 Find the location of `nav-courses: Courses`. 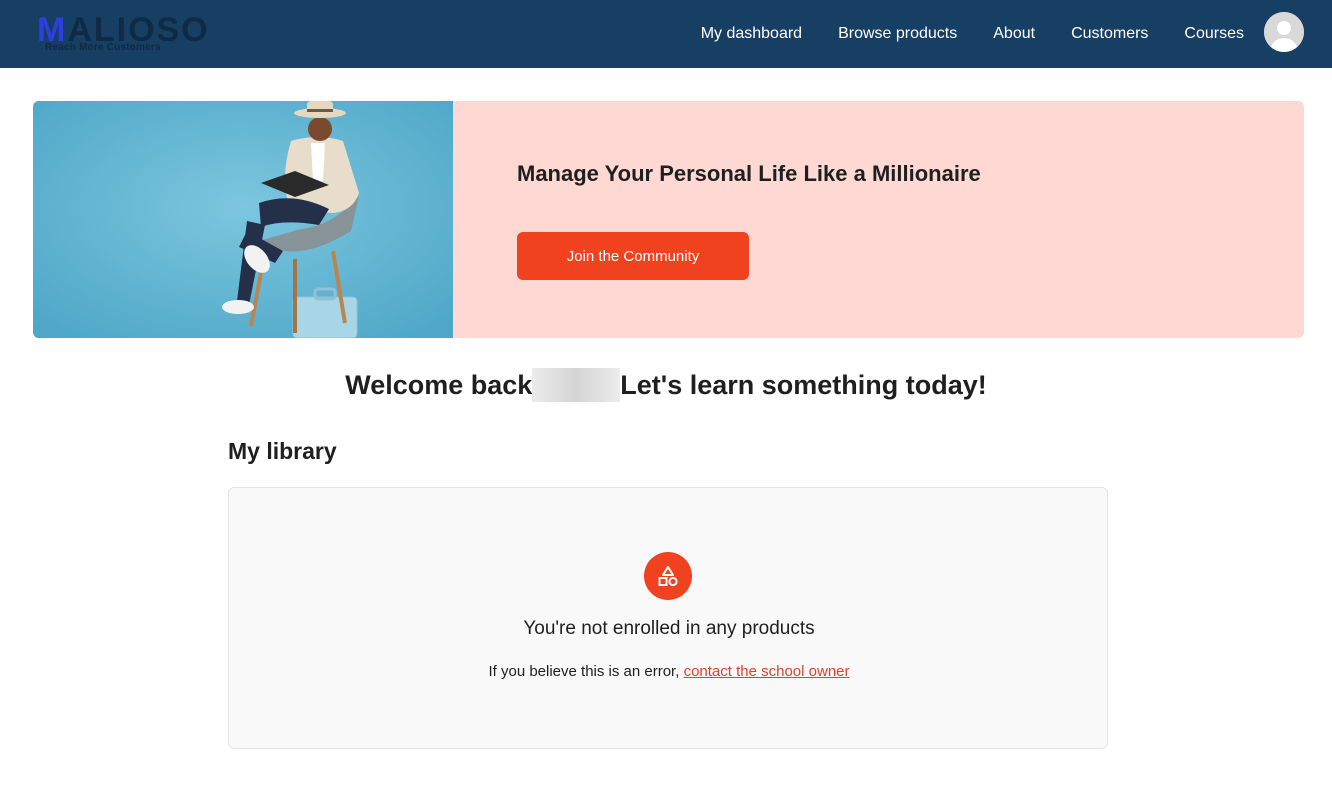

nav-courses: Courses is located at coordinates (1214, 34).